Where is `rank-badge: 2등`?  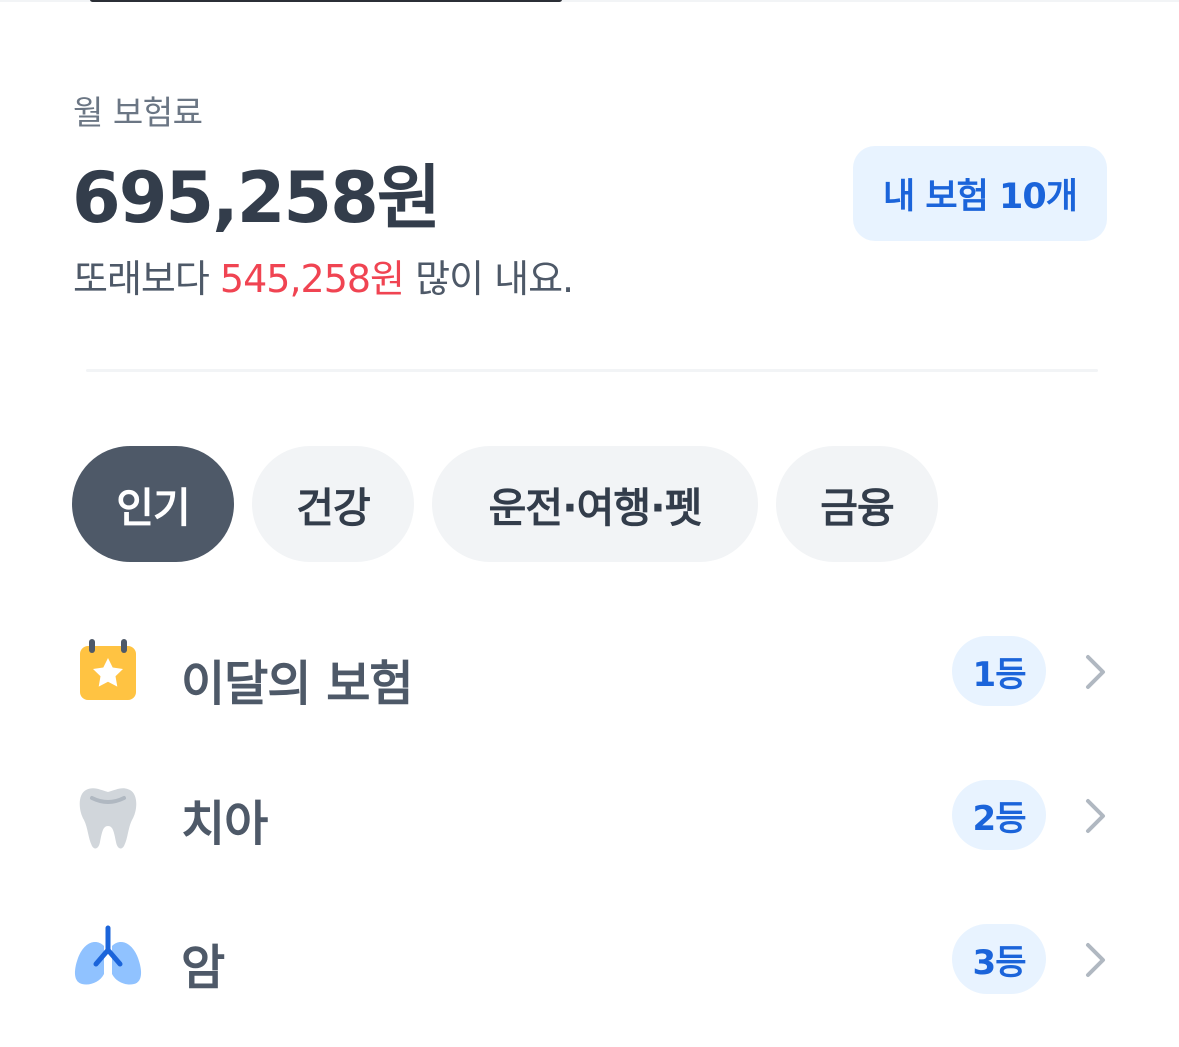
rank-badge: 2등 is located at coordinates (999, 815).